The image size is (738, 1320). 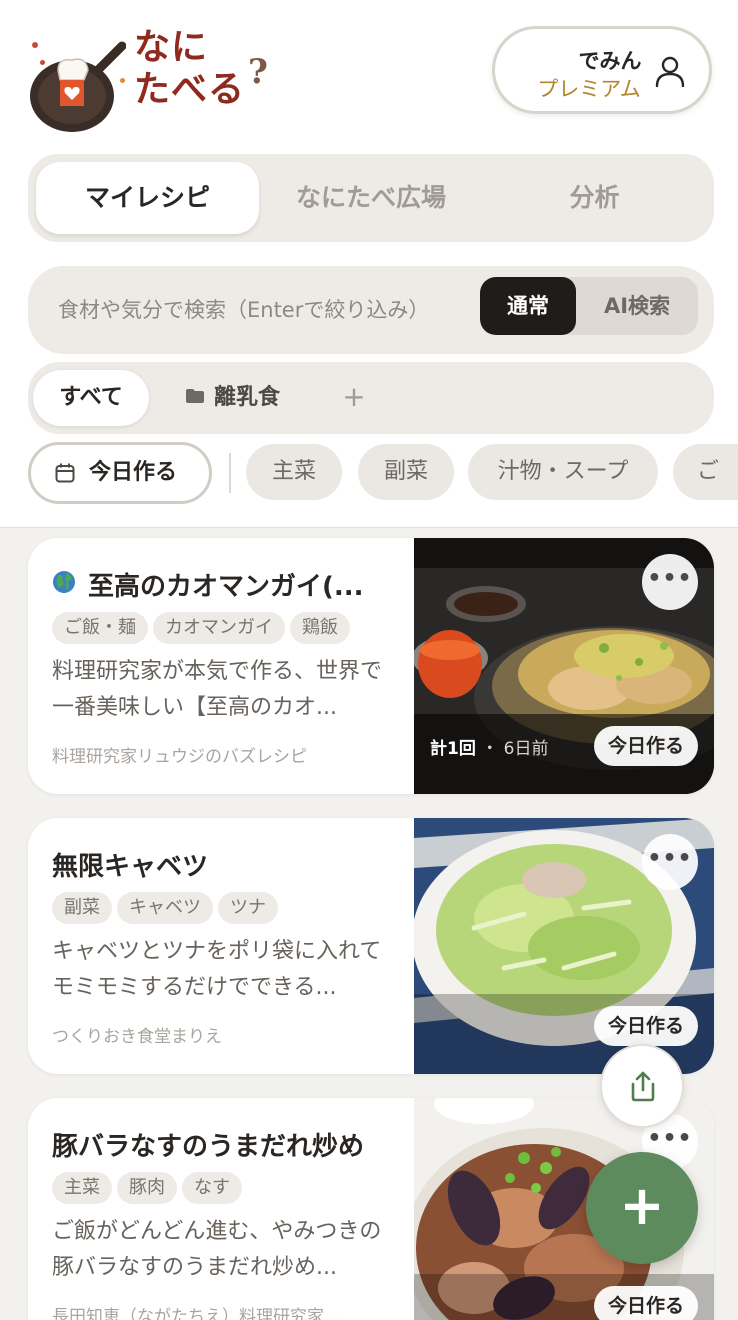 What do you see at coordinates (147, 198) in the screenshot?
I see `tab-my-recipes: マイレシピ` at bounding box center [147, 198].